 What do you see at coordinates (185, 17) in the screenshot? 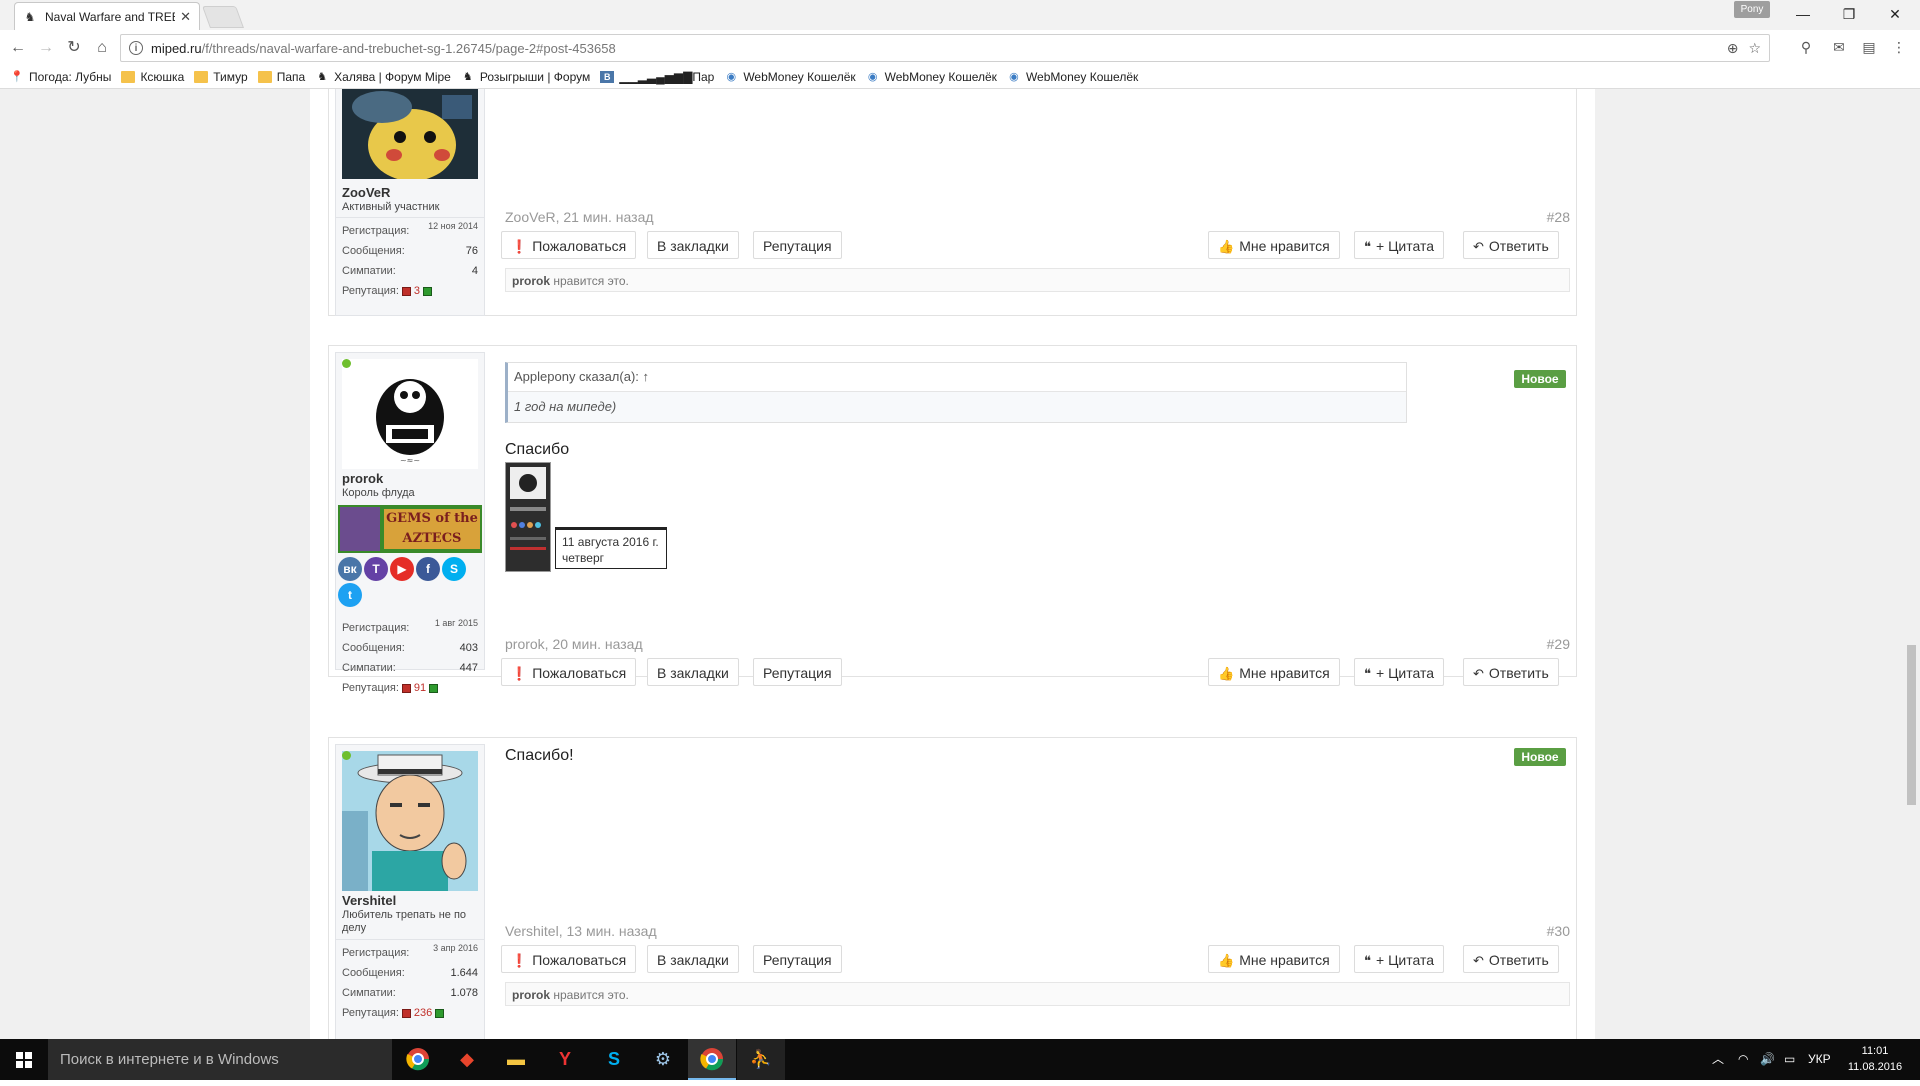
I see `close-tab-icon: ✕` at bounding box center [185, 17].